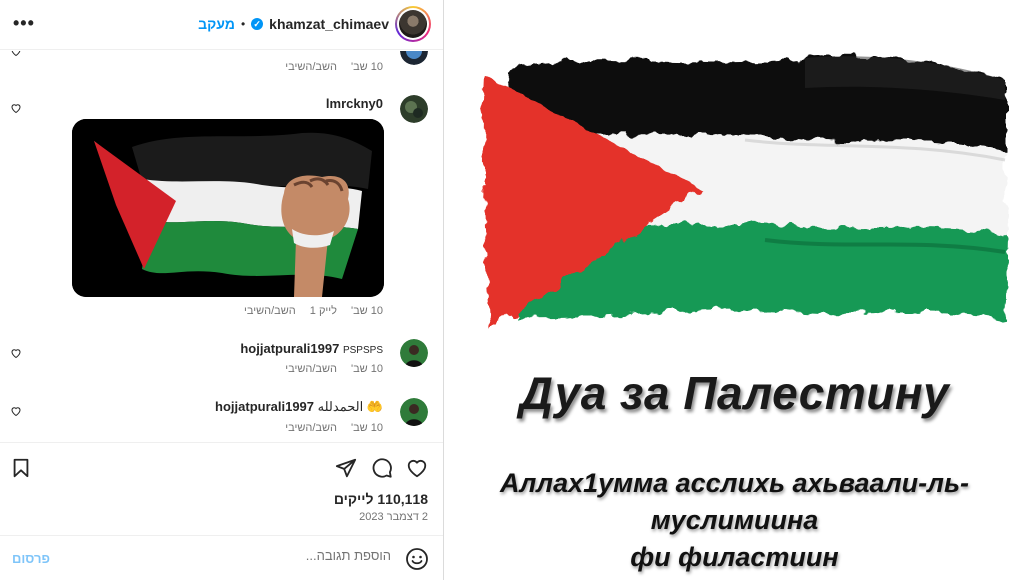 The image size is (1024, 580). I want to click on profile-avatar, so click(413, 24).